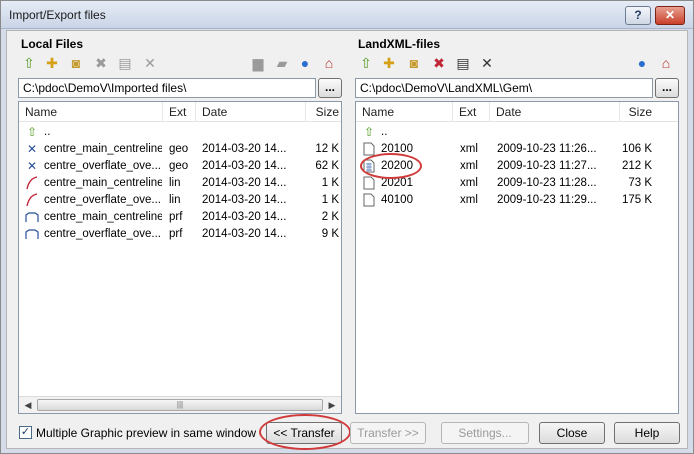  What do you see at coordinates (167, 88) in the screenshot?
I see `local-path-input: C:\pdoc\DemoV\Imported files\` at bounding box center [167, 88].